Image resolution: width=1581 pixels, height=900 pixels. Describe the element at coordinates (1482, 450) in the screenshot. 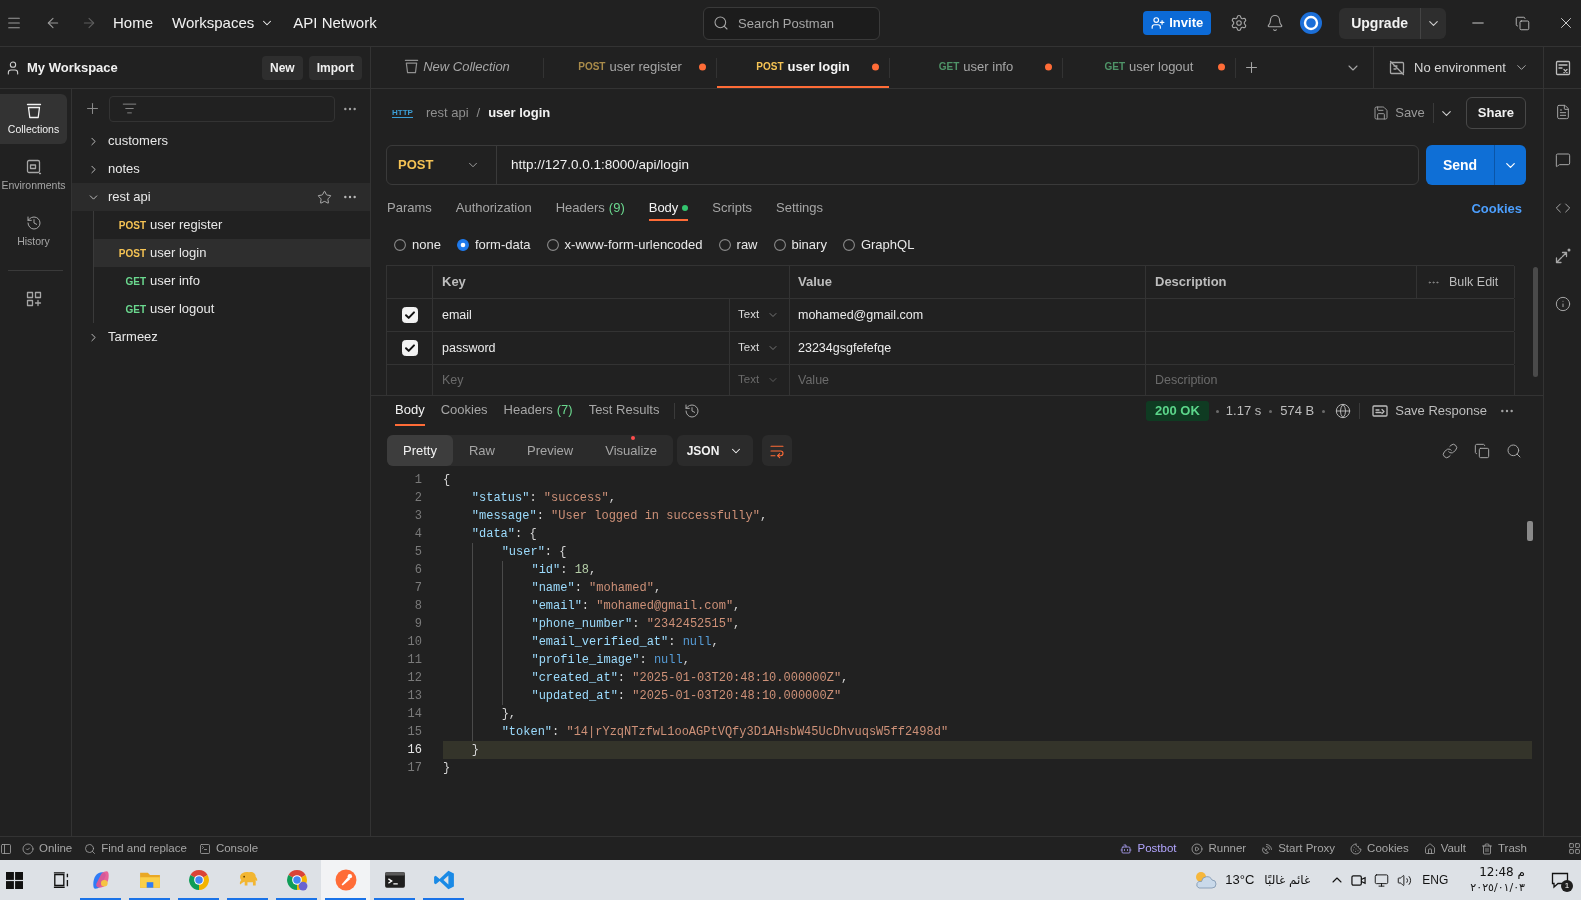

I see `copy-icon` at that location.